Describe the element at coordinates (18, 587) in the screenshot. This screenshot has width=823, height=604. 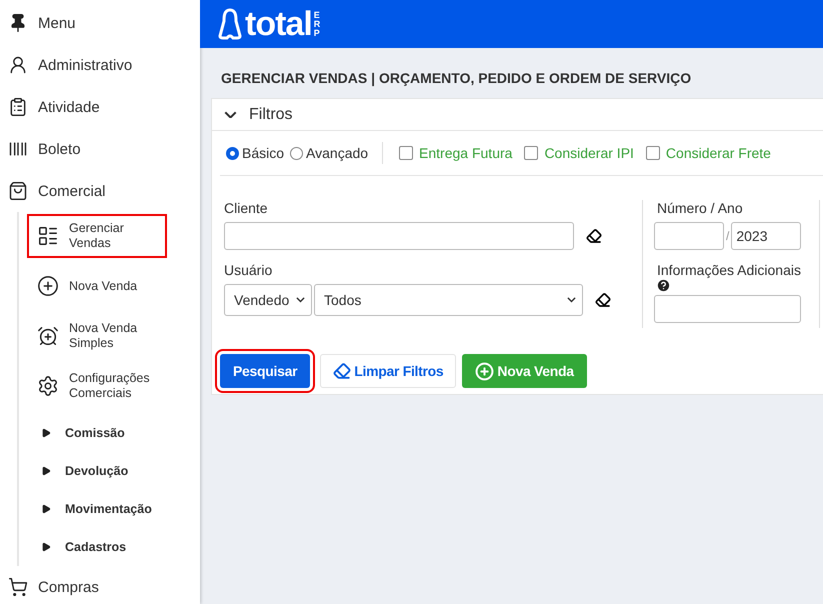
I see `cart-icon` at that location.